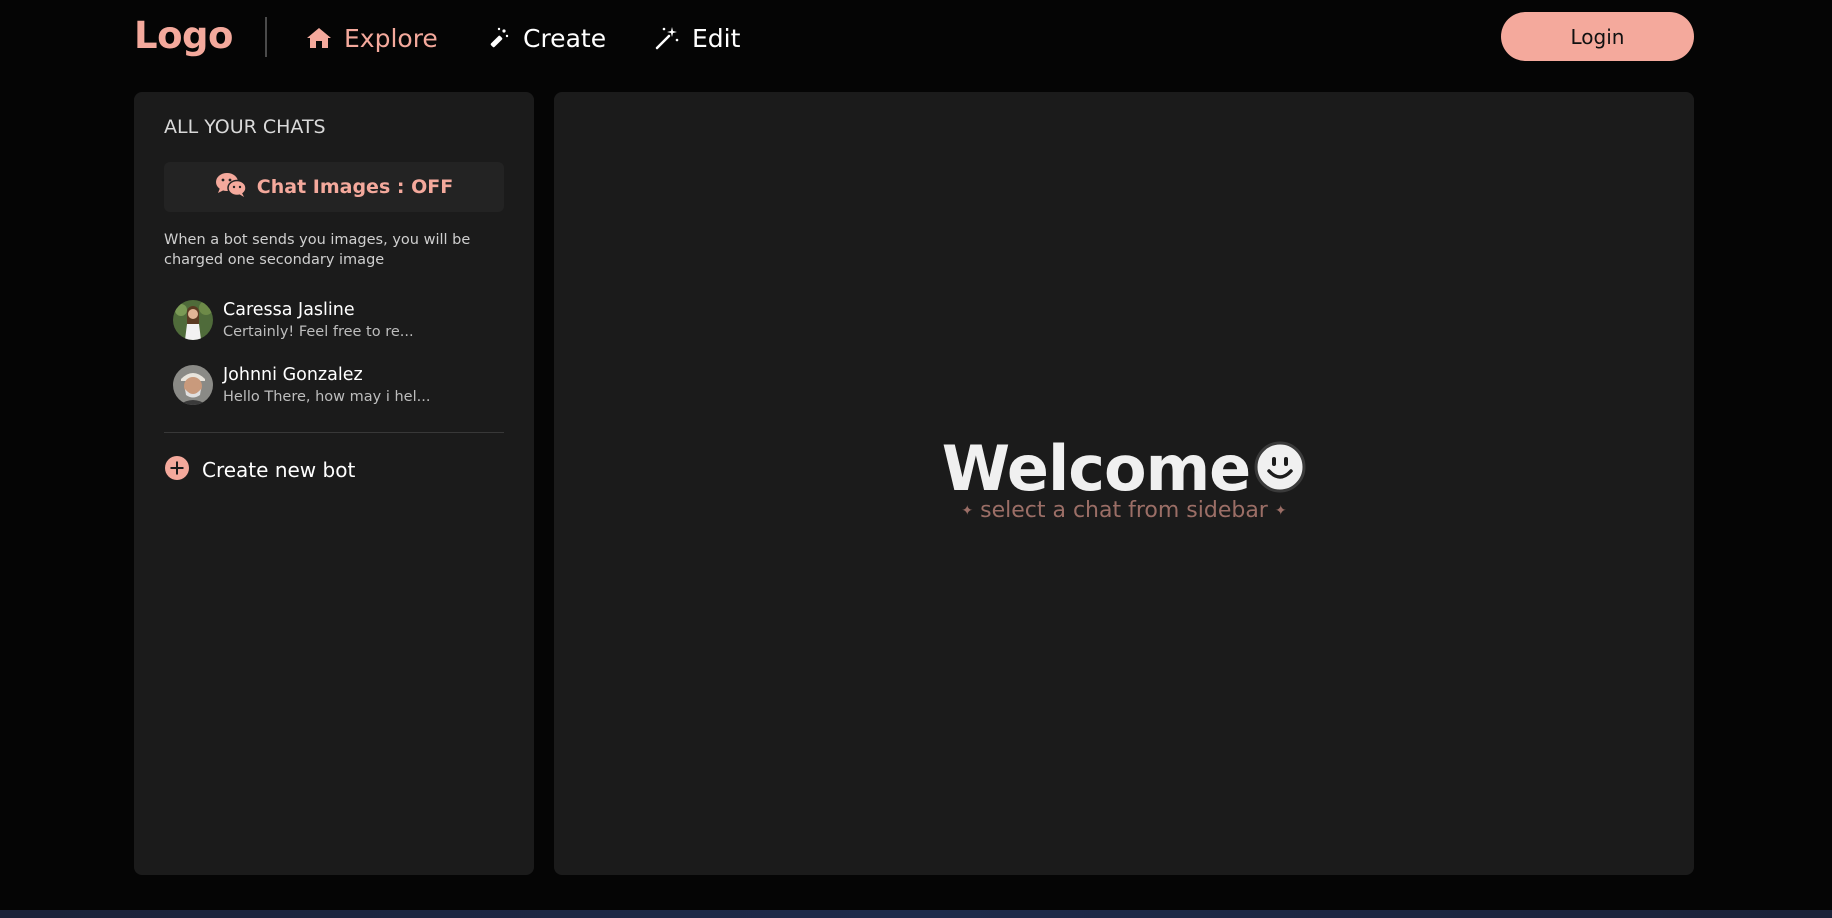 This screenshot has height=918, width=1832. What do you see at coordinates (266, 37) in the screenshot?
I see `nav-divider` at bounding box center [266, 37].